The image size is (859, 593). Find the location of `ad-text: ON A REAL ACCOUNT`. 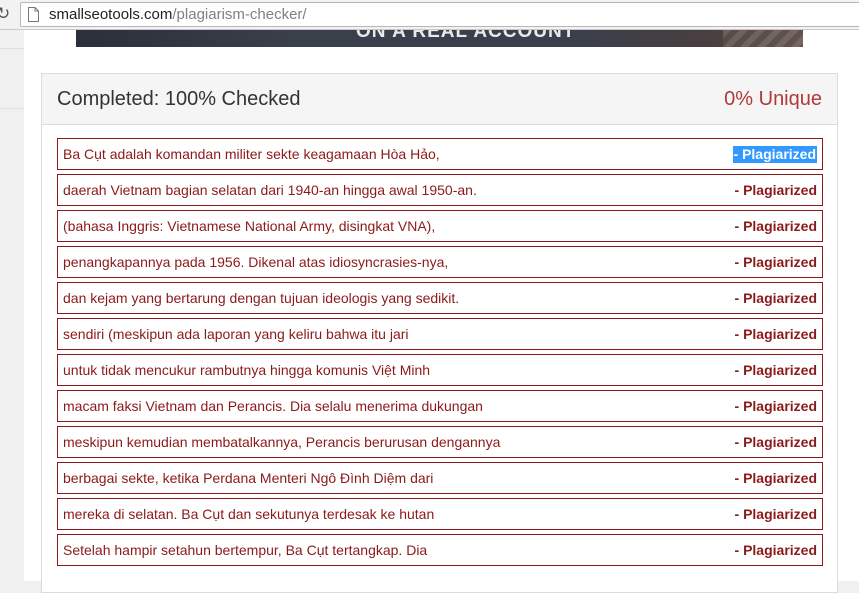

ad-text: ON A REAL ACCOUNT is located at coordinates (466, 36).